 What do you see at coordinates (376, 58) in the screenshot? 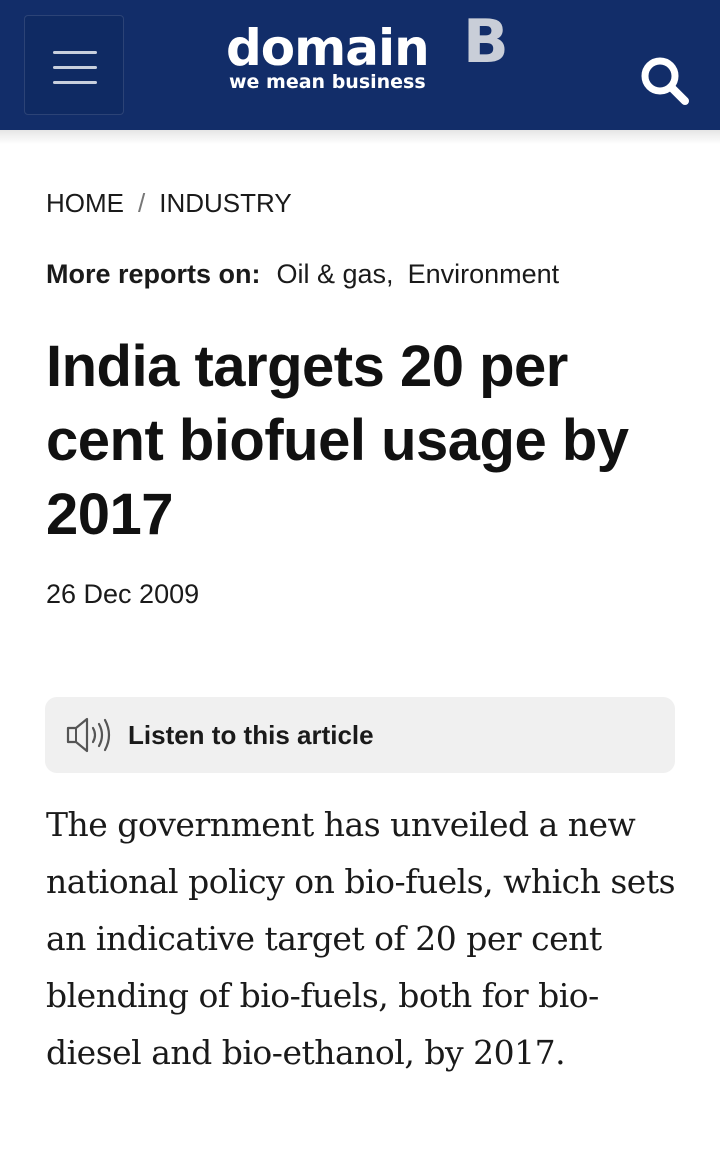
I see `site-logo: domain B we mean business` at bounding box center [376, 58].